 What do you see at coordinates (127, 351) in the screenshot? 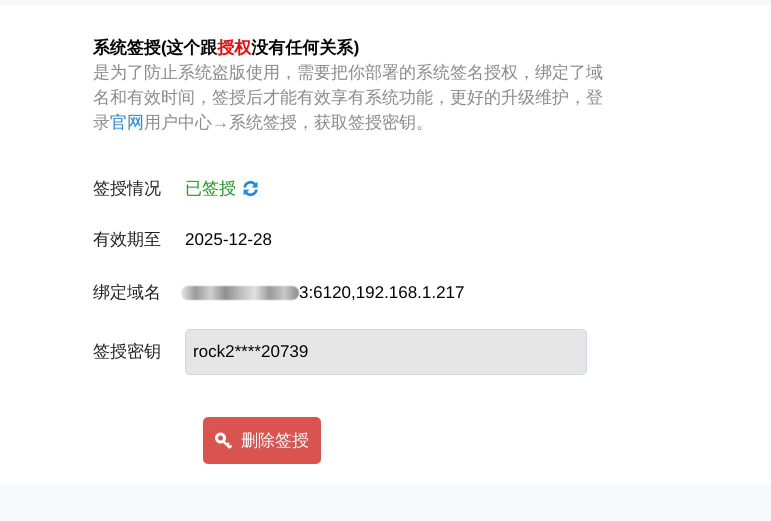
I see `field-label: 签授密钥` at bounding box center [127, 351].